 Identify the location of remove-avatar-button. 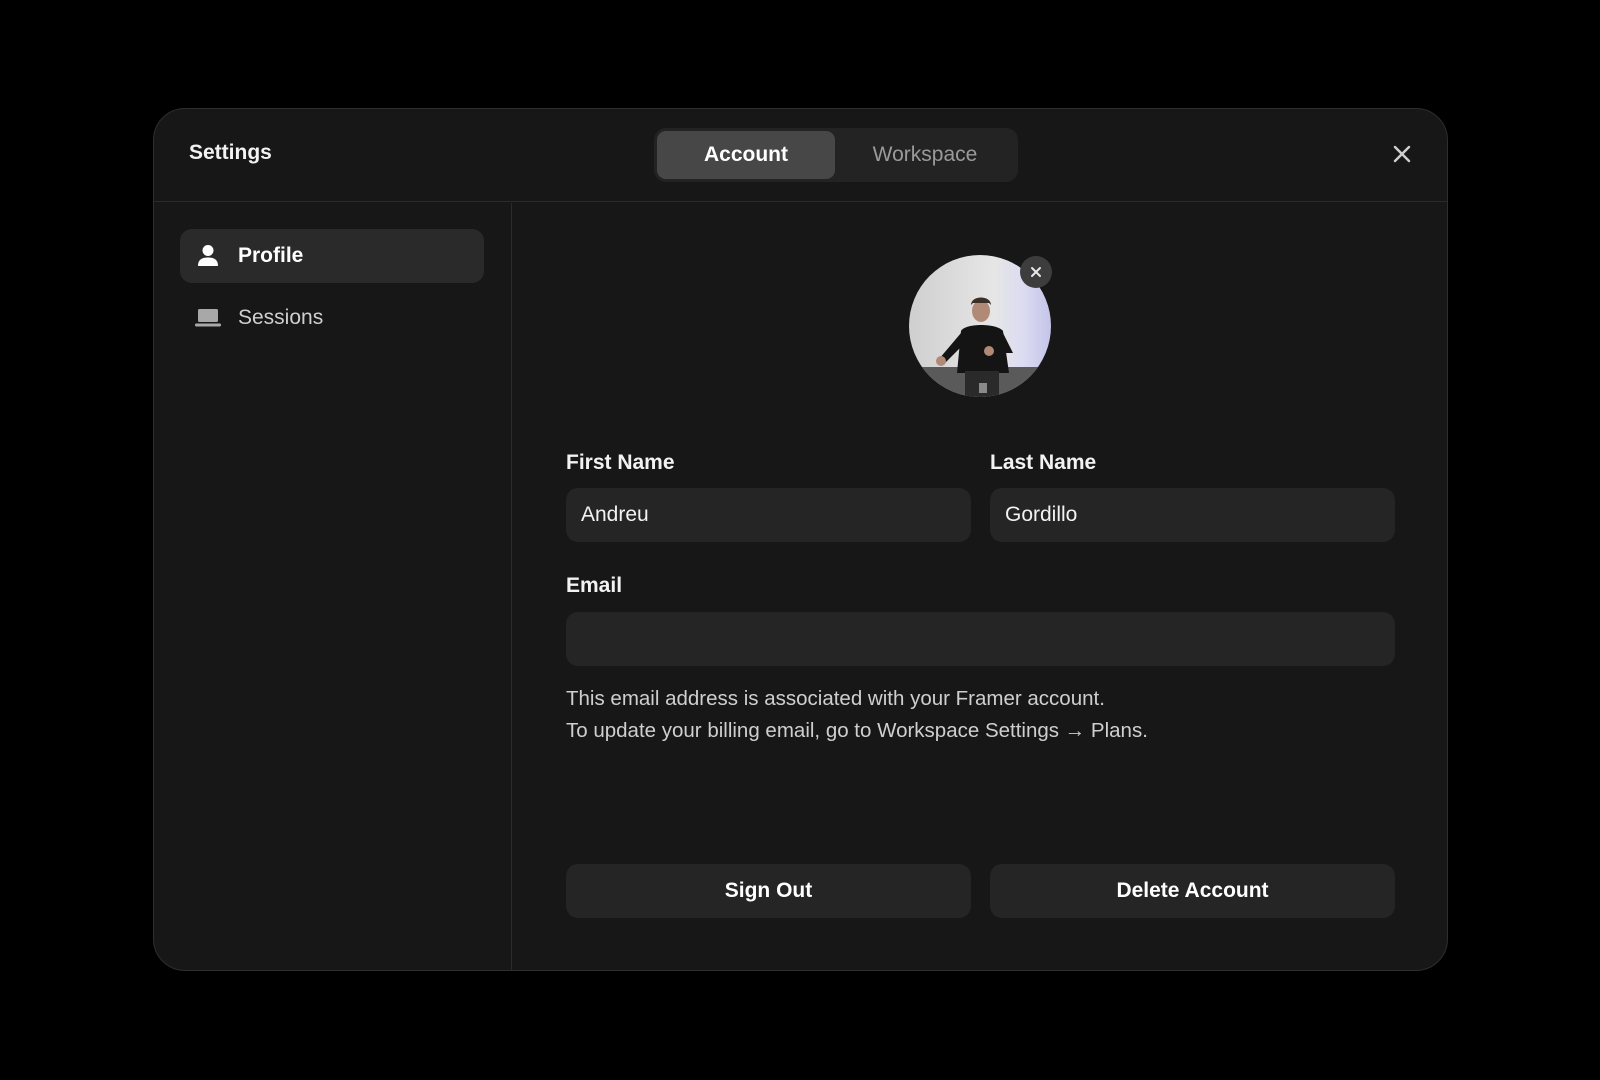
(1036, 272).